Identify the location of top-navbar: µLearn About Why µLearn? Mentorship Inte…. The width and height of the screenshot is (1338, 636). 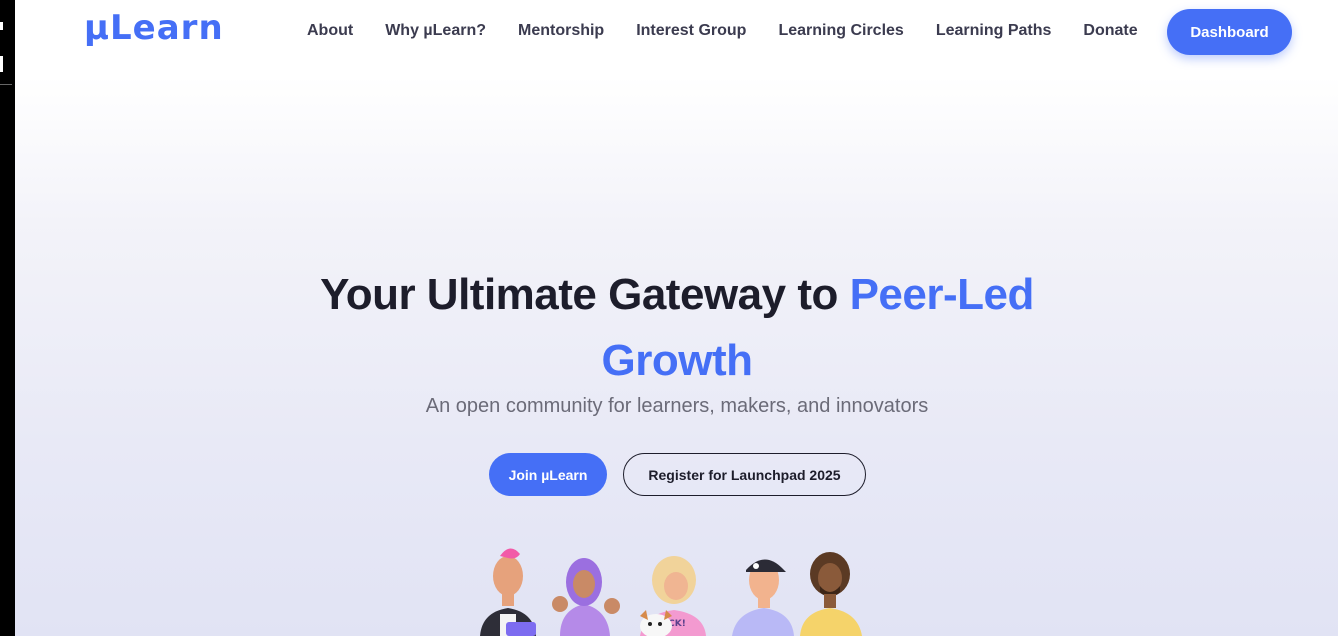
(676, 32).